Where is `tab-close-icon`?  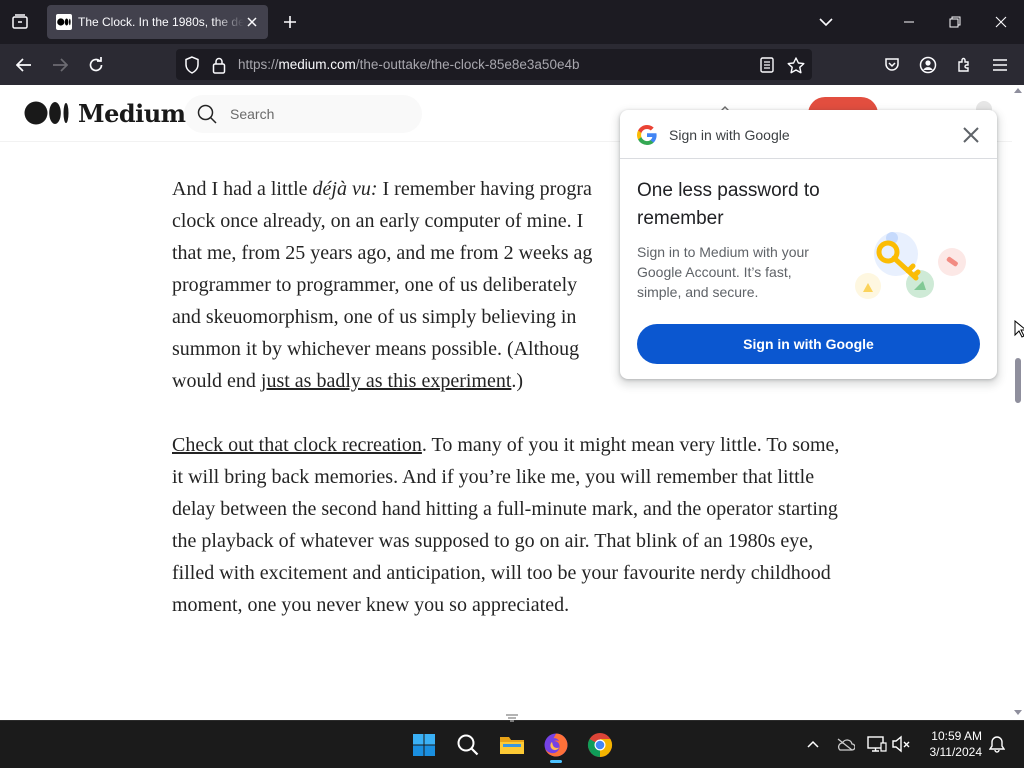 tab-close-icon is located at coordinates (252, 22).